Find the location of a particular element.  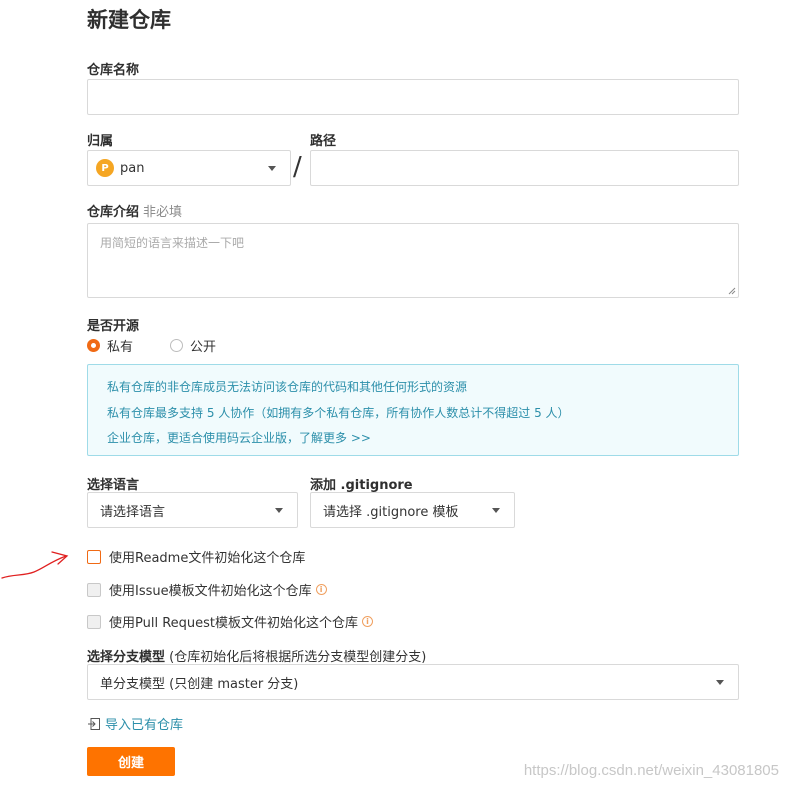

import-repo-link: 导入已有仓库 is located at coordinates (135, 723).